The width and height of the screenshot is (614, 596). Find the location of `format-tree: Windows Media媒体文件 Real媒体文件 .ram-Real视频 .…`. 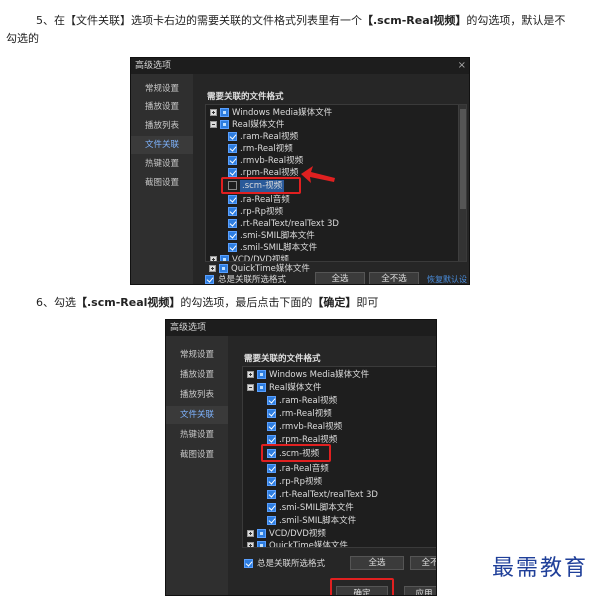

format-tree: Windows Media媒体文件 Real媒体文件 .ram-Real视频 .… is located at coordinates (339, 457).